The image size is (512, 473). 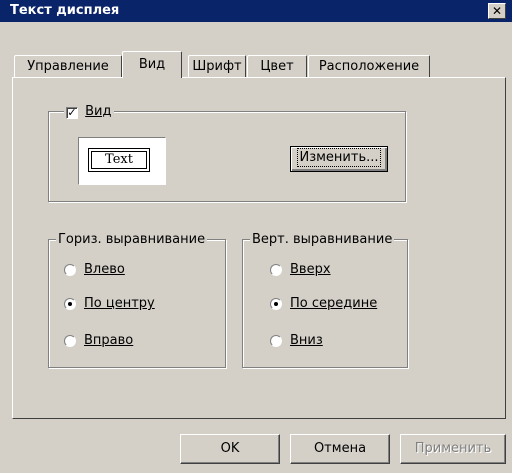 I want to click on close-icon: ✕, so click(x=497, y=11).